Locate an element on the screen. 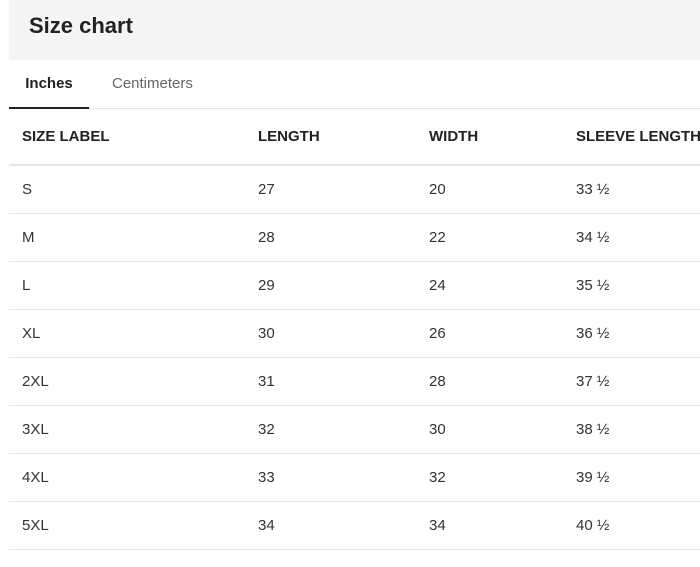 This screenshot has height=567, width=700. page-title: Size chart is located at coordinates (81, 25).